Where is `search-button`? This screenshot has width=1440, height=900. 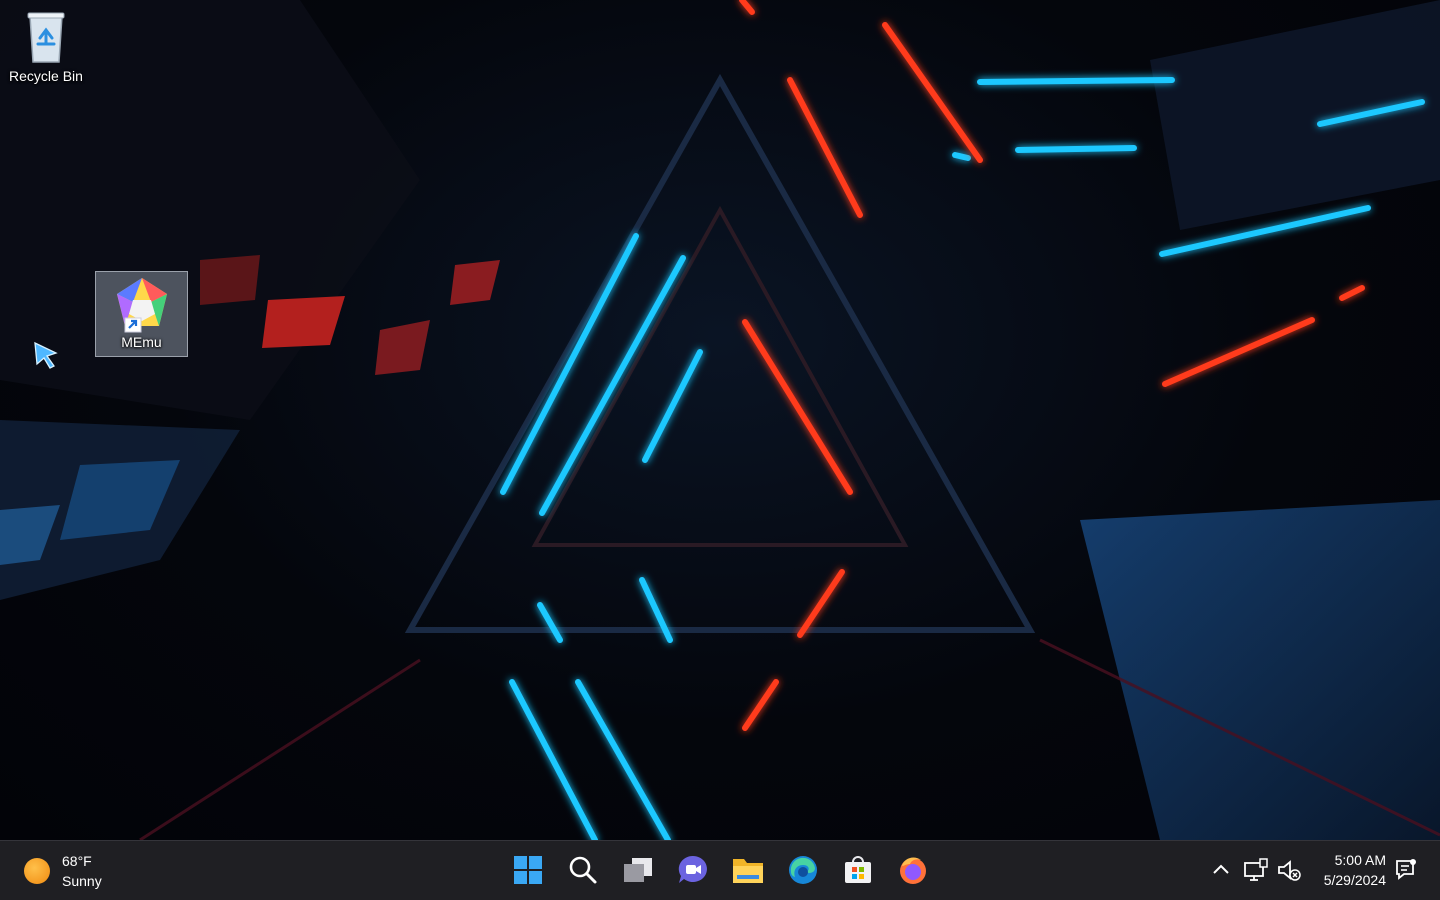
search-button is located at coordinates (583, 870).